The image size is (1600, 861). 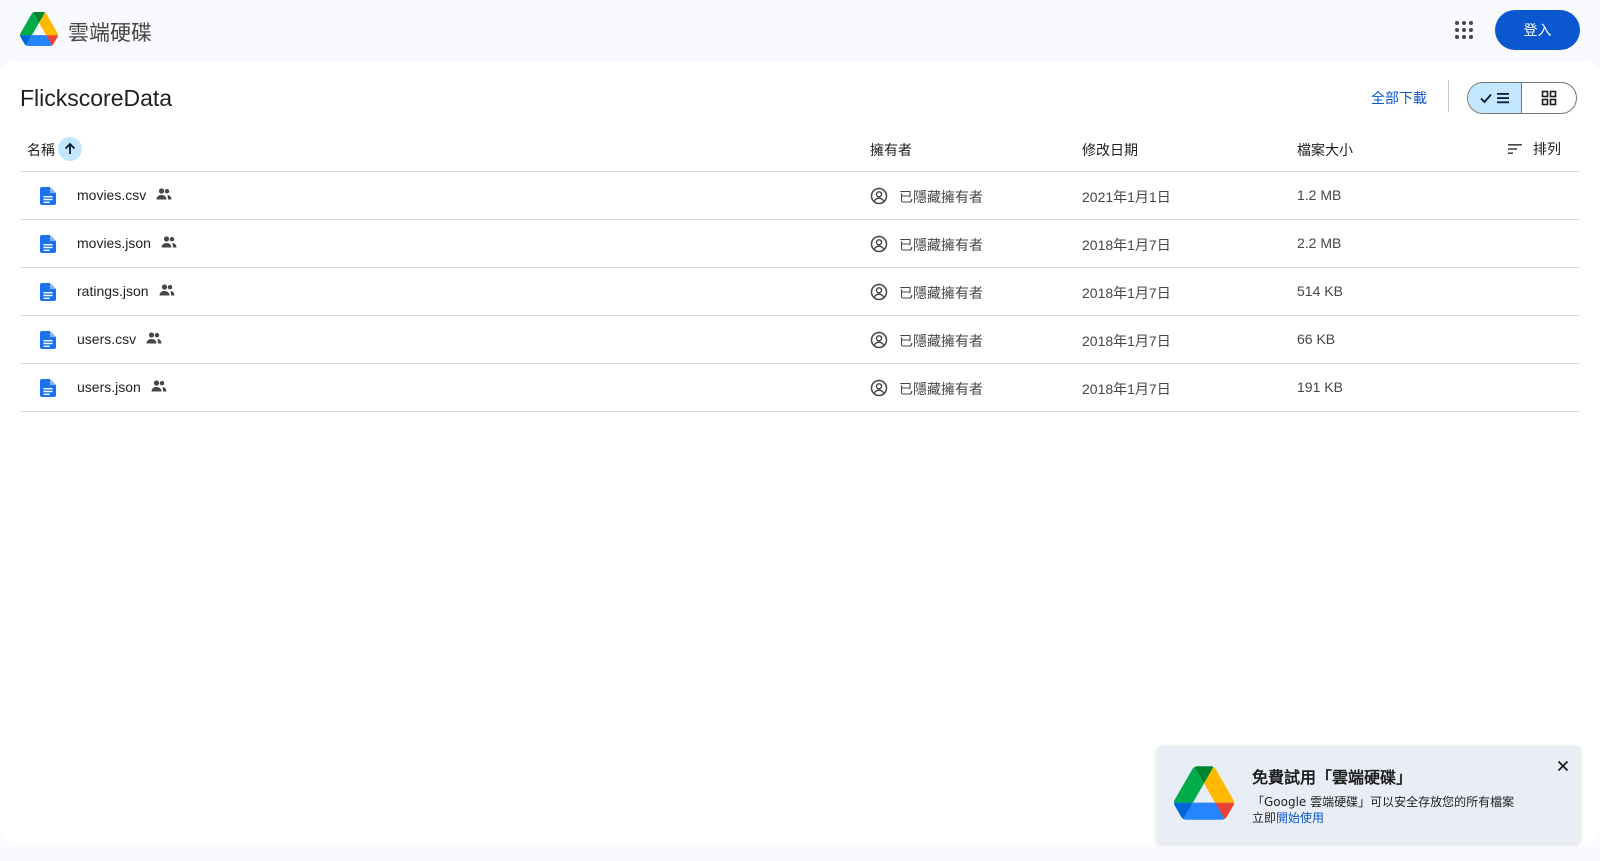 What do you see at coordinates (1464, 30) in the screenshot?
I see `google-apps-icon` at bounding box center [1464, 30].